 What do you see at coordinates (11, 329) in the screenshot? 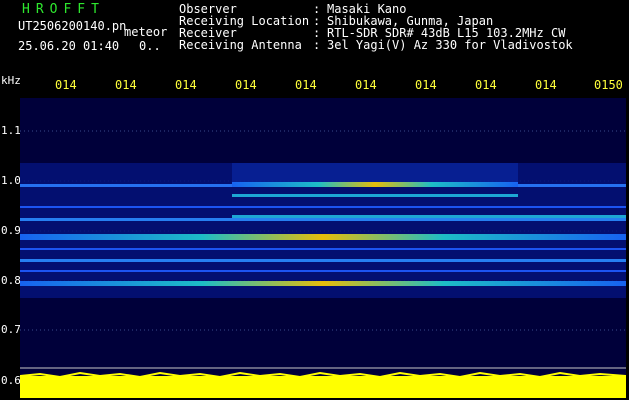
I see `freq-tick-label: 0.7` at bounding box center [11, 329].